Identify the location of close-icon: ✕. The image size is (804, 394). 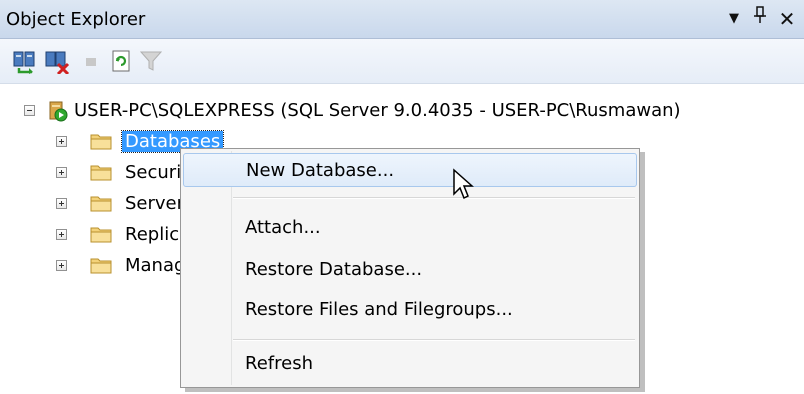
(787, 19).